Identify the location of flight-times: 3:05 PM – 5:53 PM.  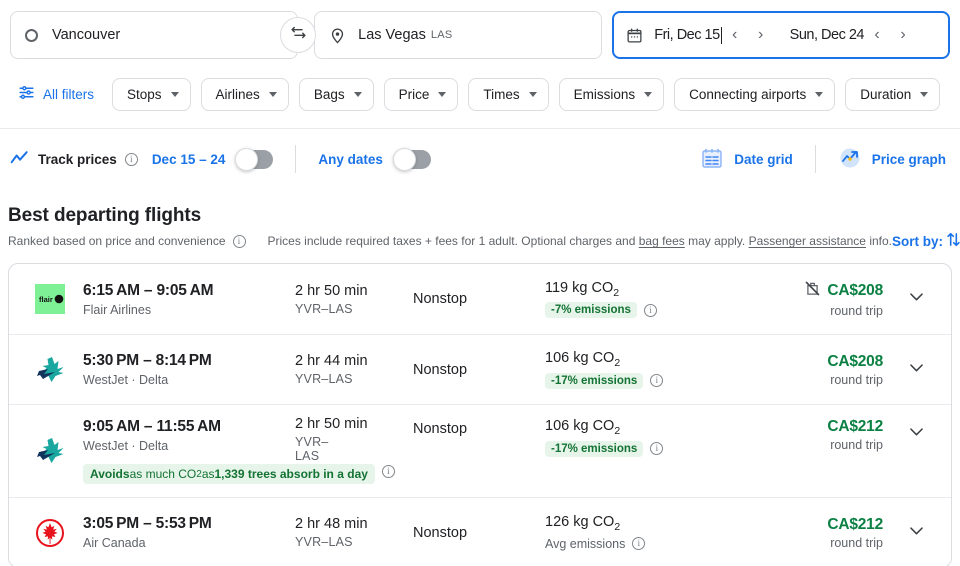
(147, 523).